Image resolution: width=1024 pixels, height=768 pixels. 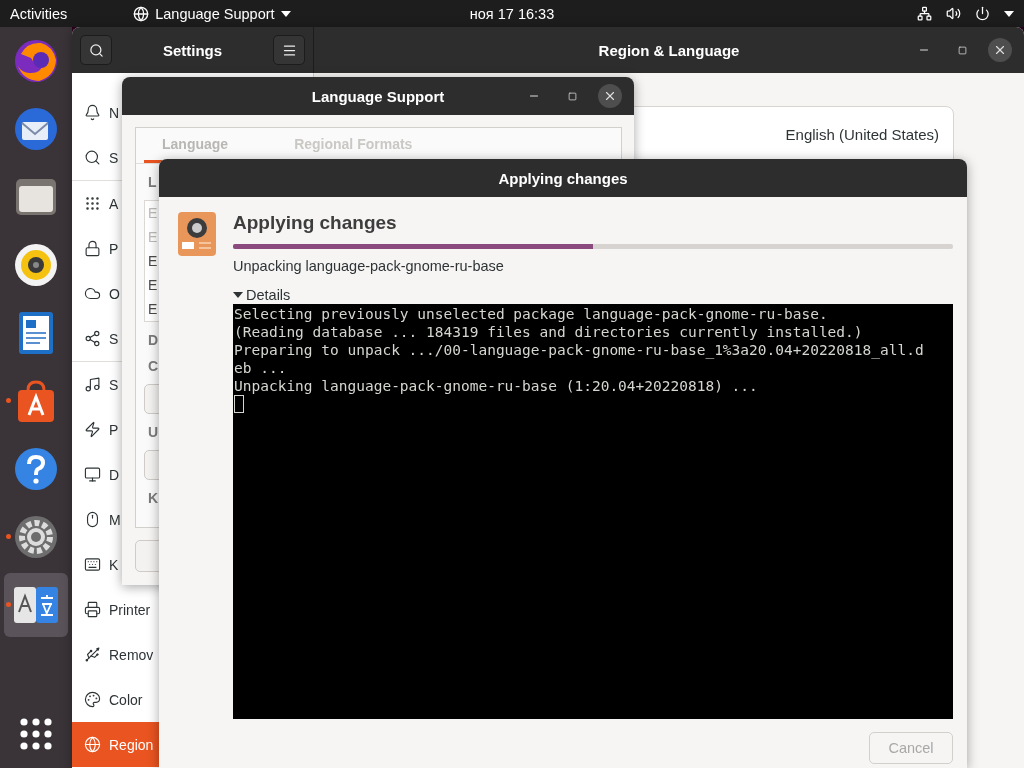 What do you see at coordinates (512, 13) in the screenshot?
I see `clock: ноя 17 16:33` at bounding box center [512, 13].